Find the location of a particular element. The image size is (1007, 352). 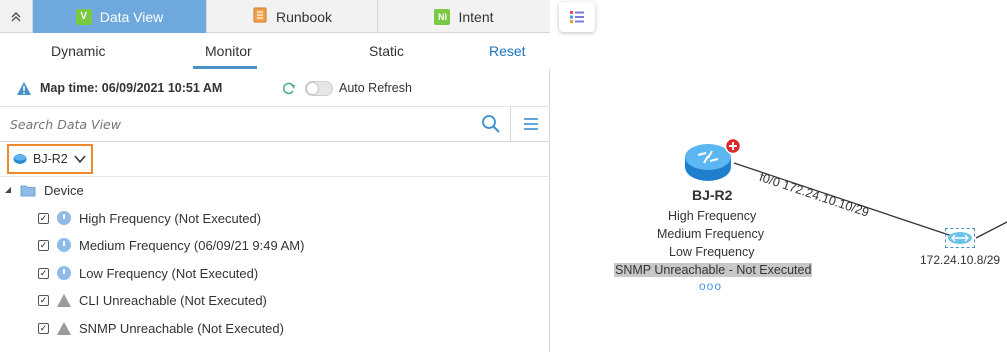

node-data-line: Low Frequency is located at coordinates (712, 252).